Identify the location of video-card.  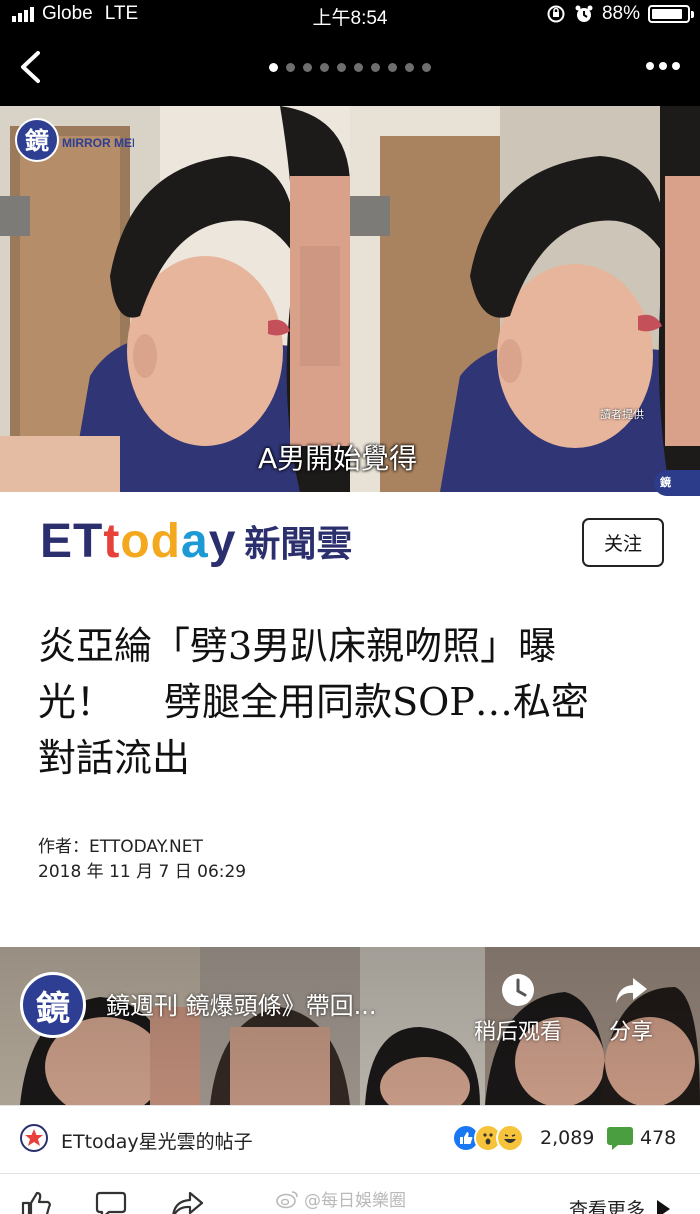
(350, 1026).